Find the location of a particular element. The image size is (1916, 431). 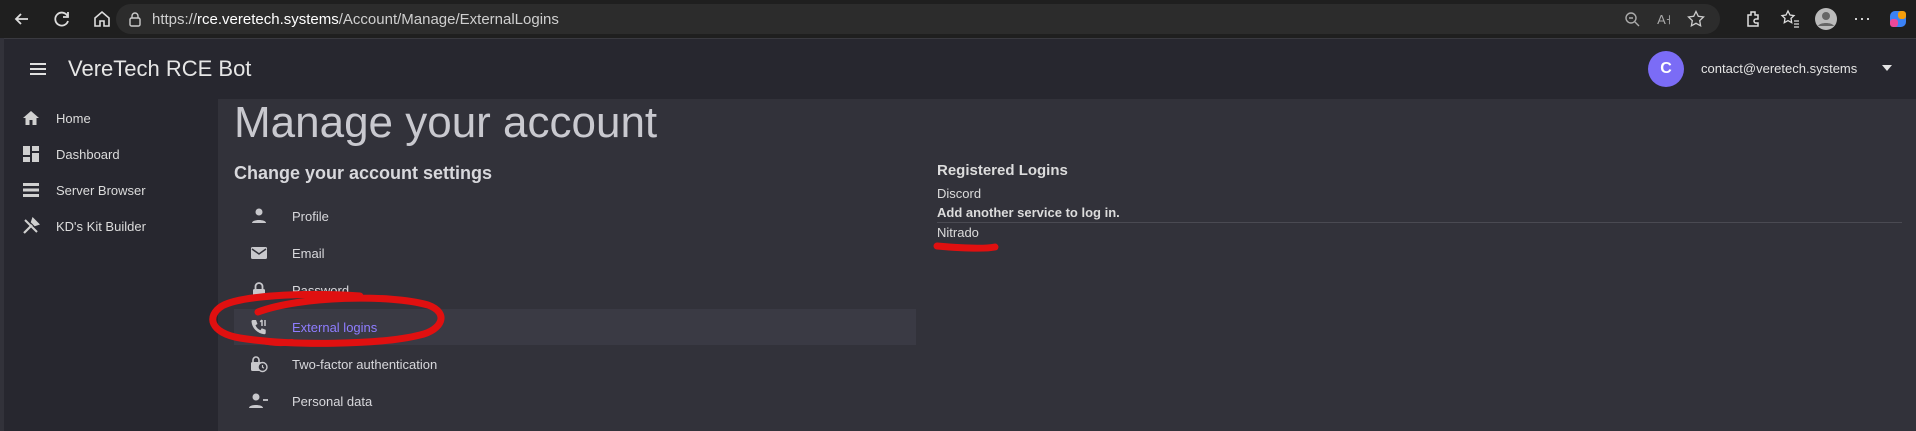

extensions-icon is located at coordinates (1754, 19).